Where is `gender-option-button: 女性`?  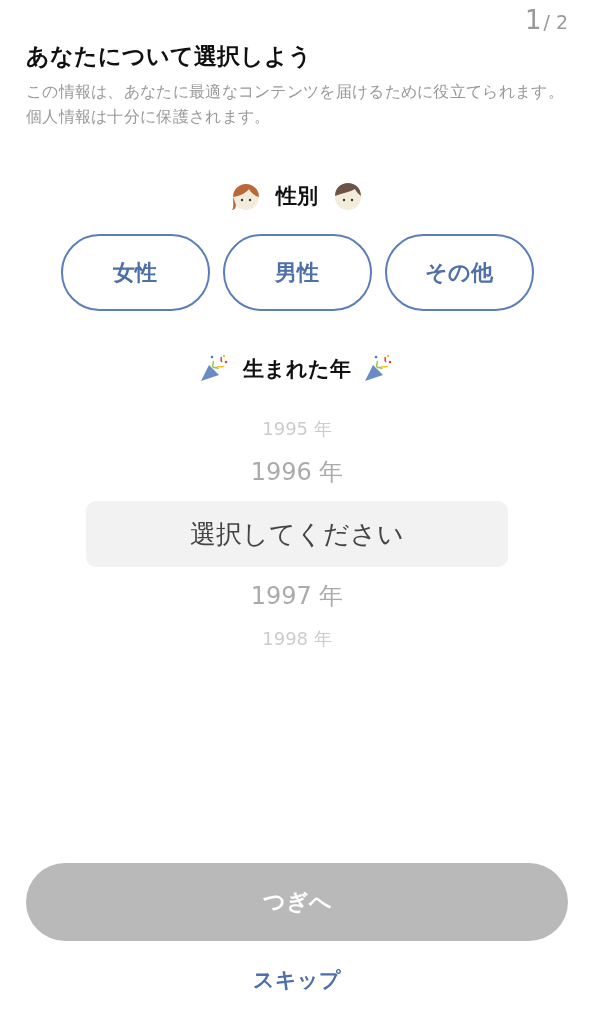
gender-option-button: 女性 is located at coordinates (135, 272).